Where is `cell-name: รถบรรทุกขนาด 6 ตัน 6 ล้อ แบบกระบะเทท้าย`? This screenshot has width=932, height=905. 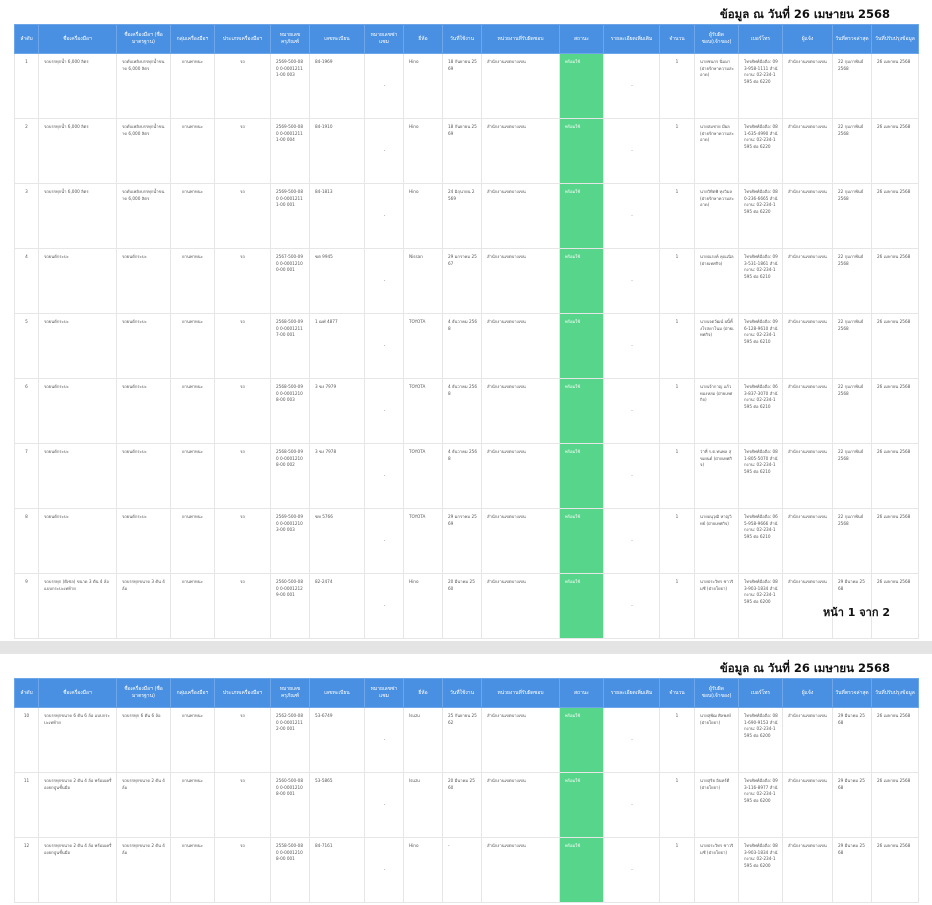
cell-name: รถบรรทุกขนาด 6 ตัน 6 ล้อ แบบกระบะเทท้าย is located at coordinates (77, 740).